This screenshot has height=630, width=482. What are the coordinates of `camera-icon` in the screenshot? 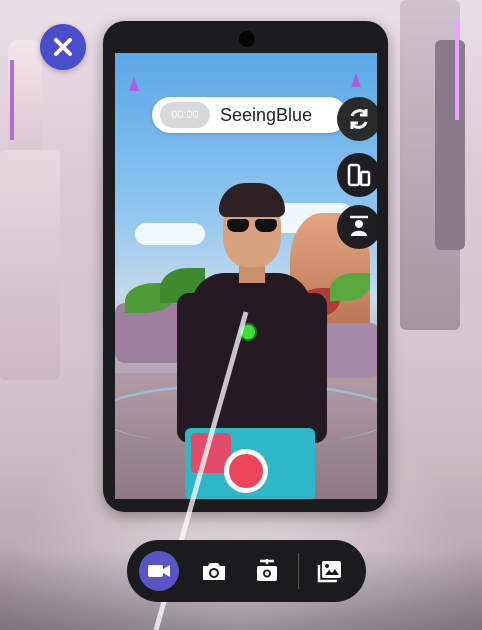 It's located at (214, 571).